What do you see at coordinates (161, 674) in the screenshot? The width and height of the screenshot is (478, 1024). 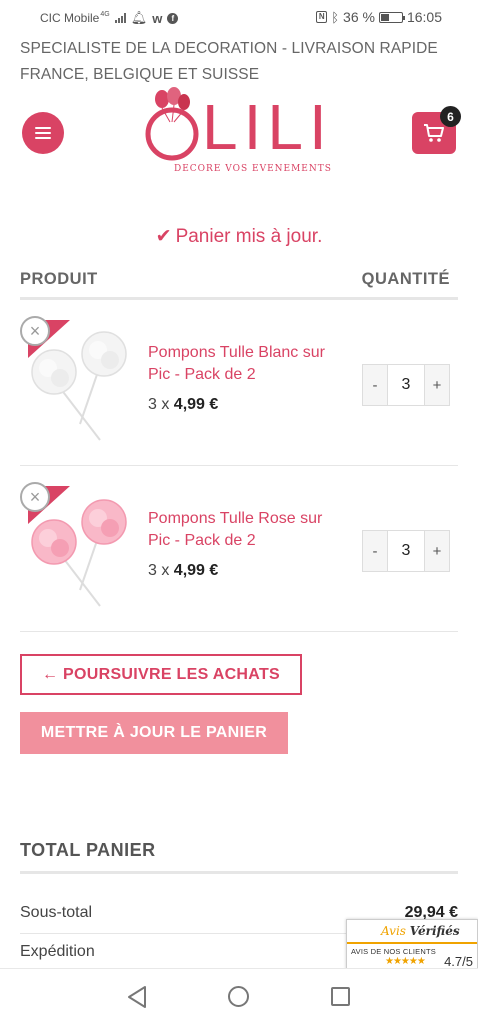 I see `continue-shopping-button: ← POURSUIVRE LES ACHATS` at bounding box center [161, 674].